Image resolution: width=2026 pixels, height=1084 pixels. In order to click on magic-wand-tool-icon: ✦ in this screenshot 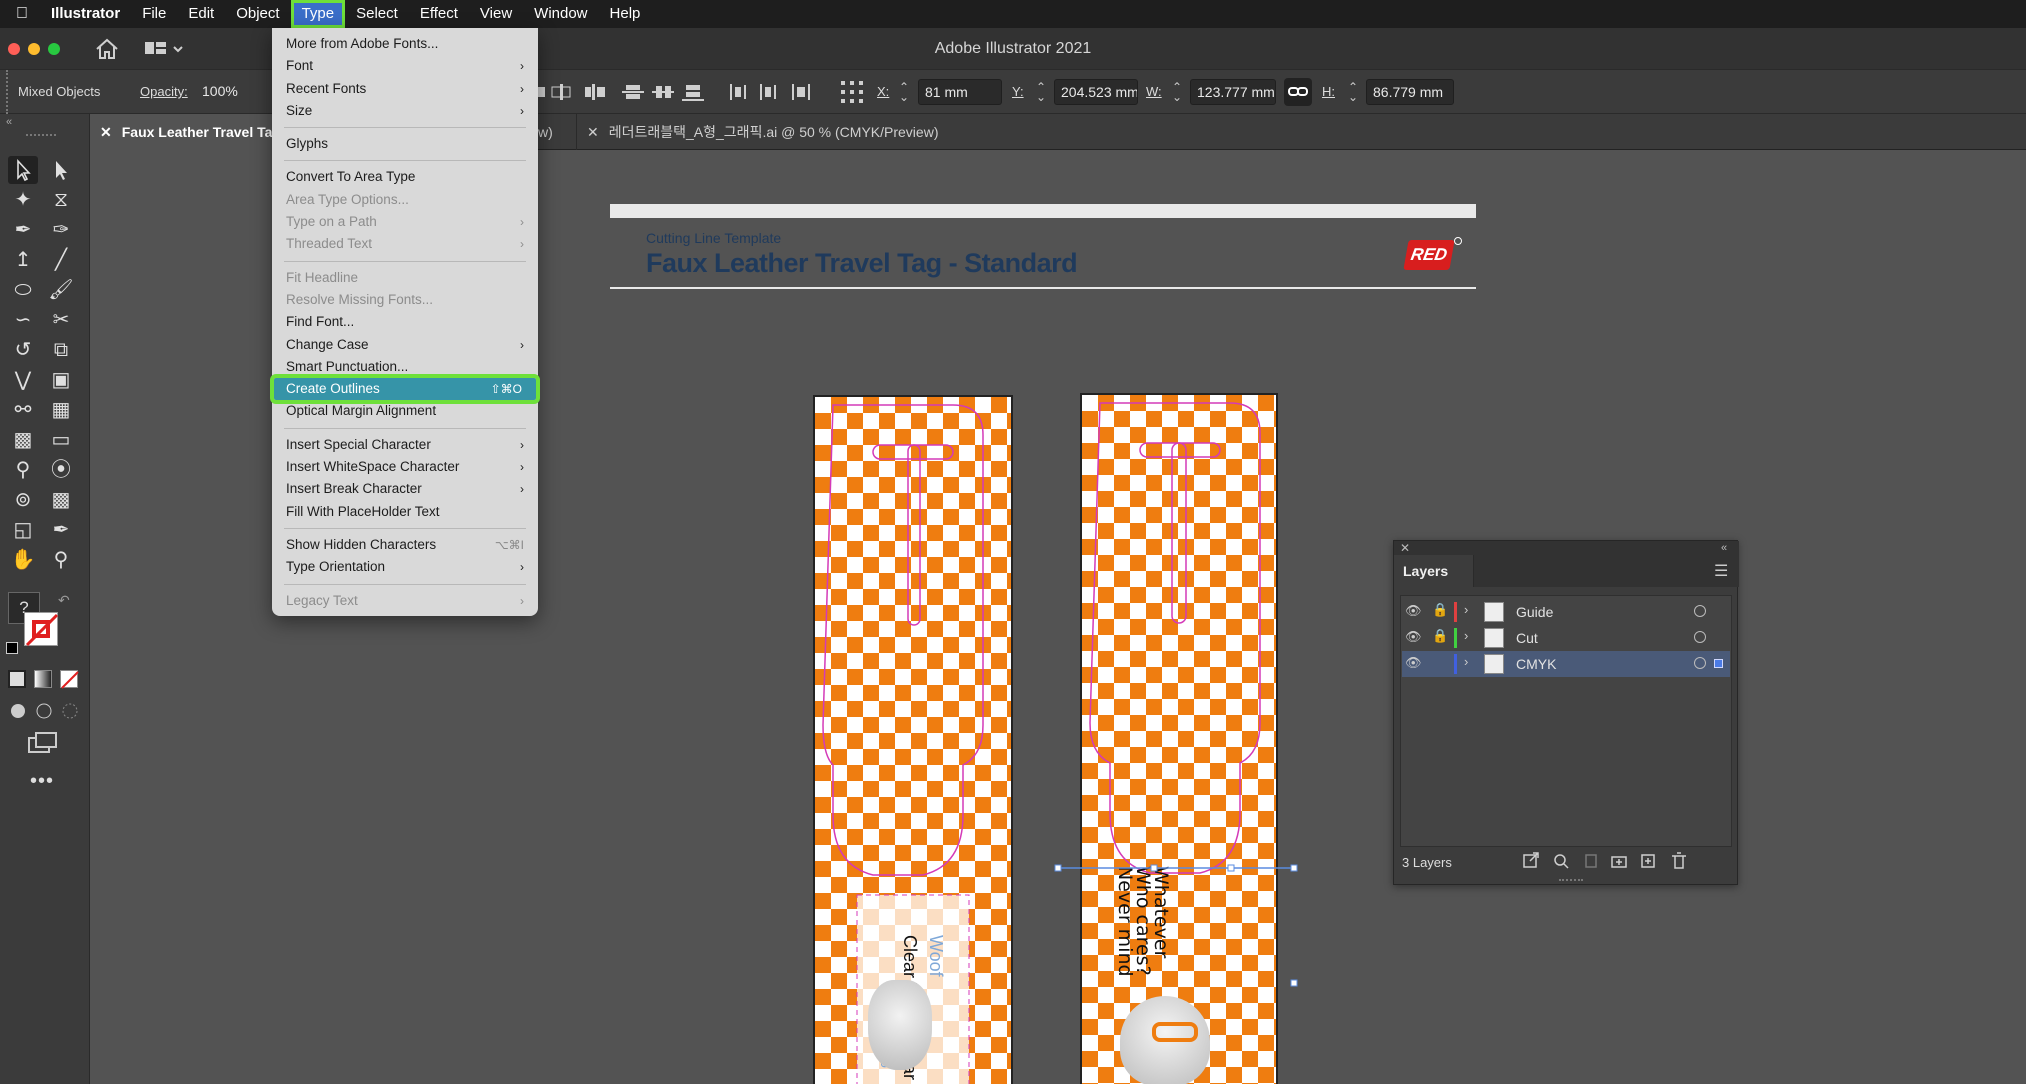, I will do `click(23, 200)`.